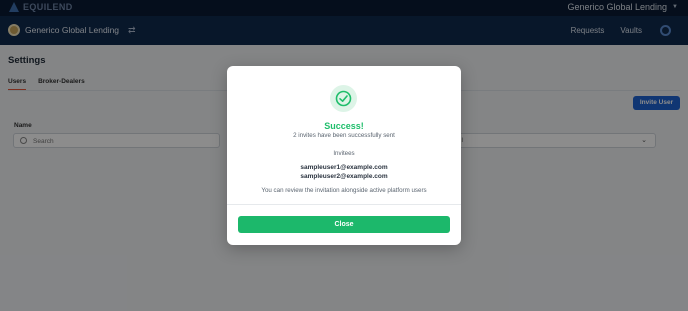  I want to click on dialog-subtitle: 2 invites have been successfully sent, so click(344, 135).